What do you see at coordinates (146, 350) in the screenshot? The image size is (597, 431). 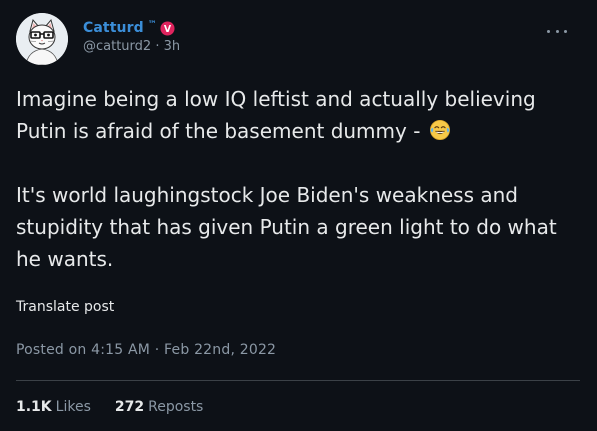 I see `posted-timestamp: Posted on 4:15 AM · Feb 22nd, 2022` at bounding box center [146, 350].